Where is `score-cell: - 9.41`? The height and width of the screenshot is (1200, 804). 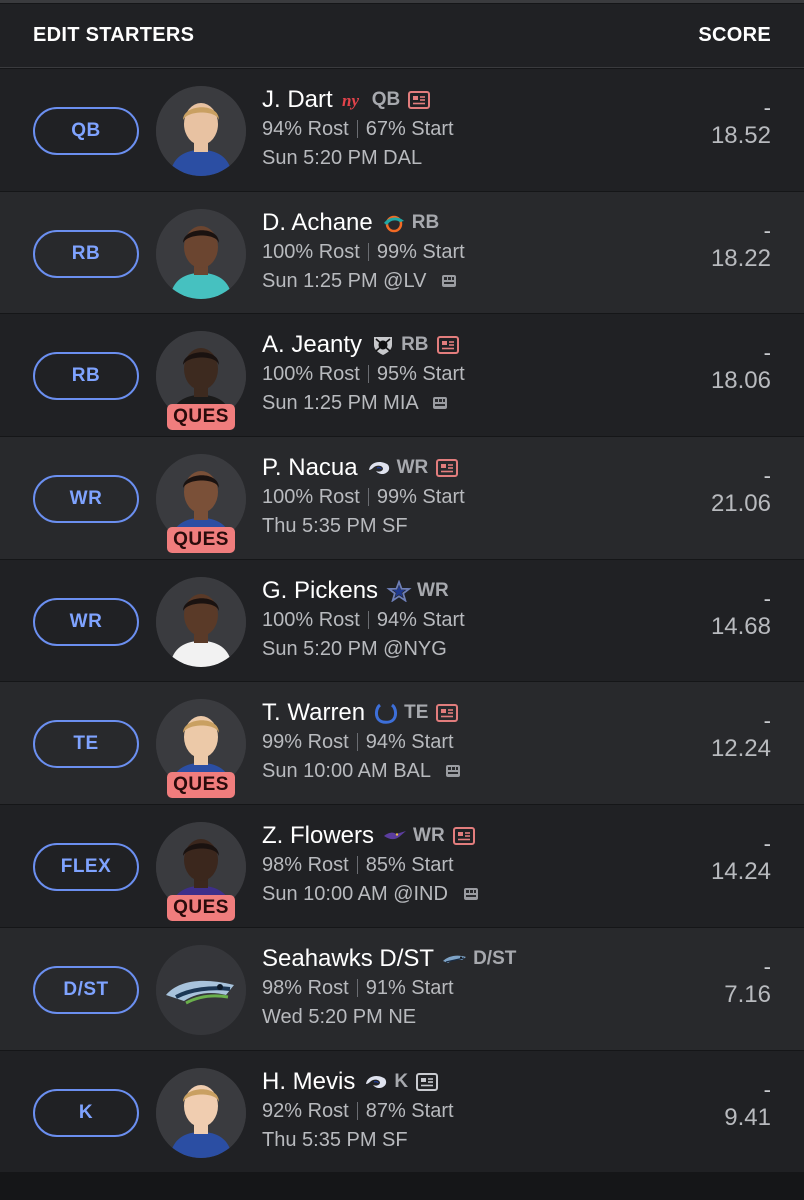 score-cell: - 9.41 is located at coordinates (747, 1105).